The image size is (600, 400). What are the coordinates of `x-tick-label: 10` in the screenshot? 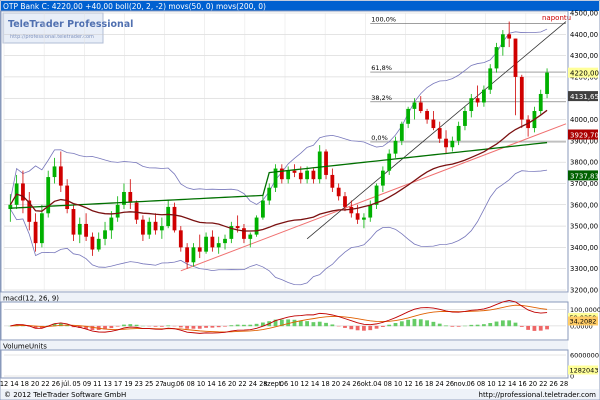 It's located at (201, 384).